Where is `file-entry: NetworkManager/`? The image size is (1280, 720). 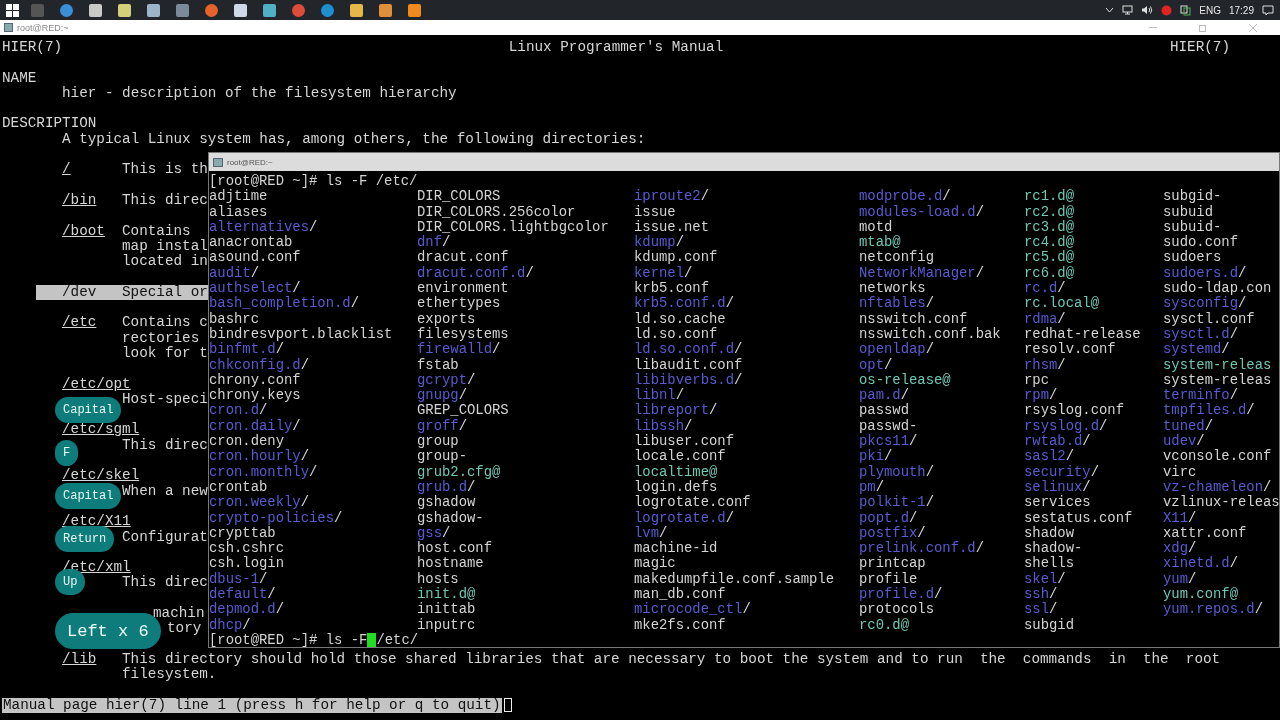
file-entry: NetworkManager/ is located at coordinates (922, 273).